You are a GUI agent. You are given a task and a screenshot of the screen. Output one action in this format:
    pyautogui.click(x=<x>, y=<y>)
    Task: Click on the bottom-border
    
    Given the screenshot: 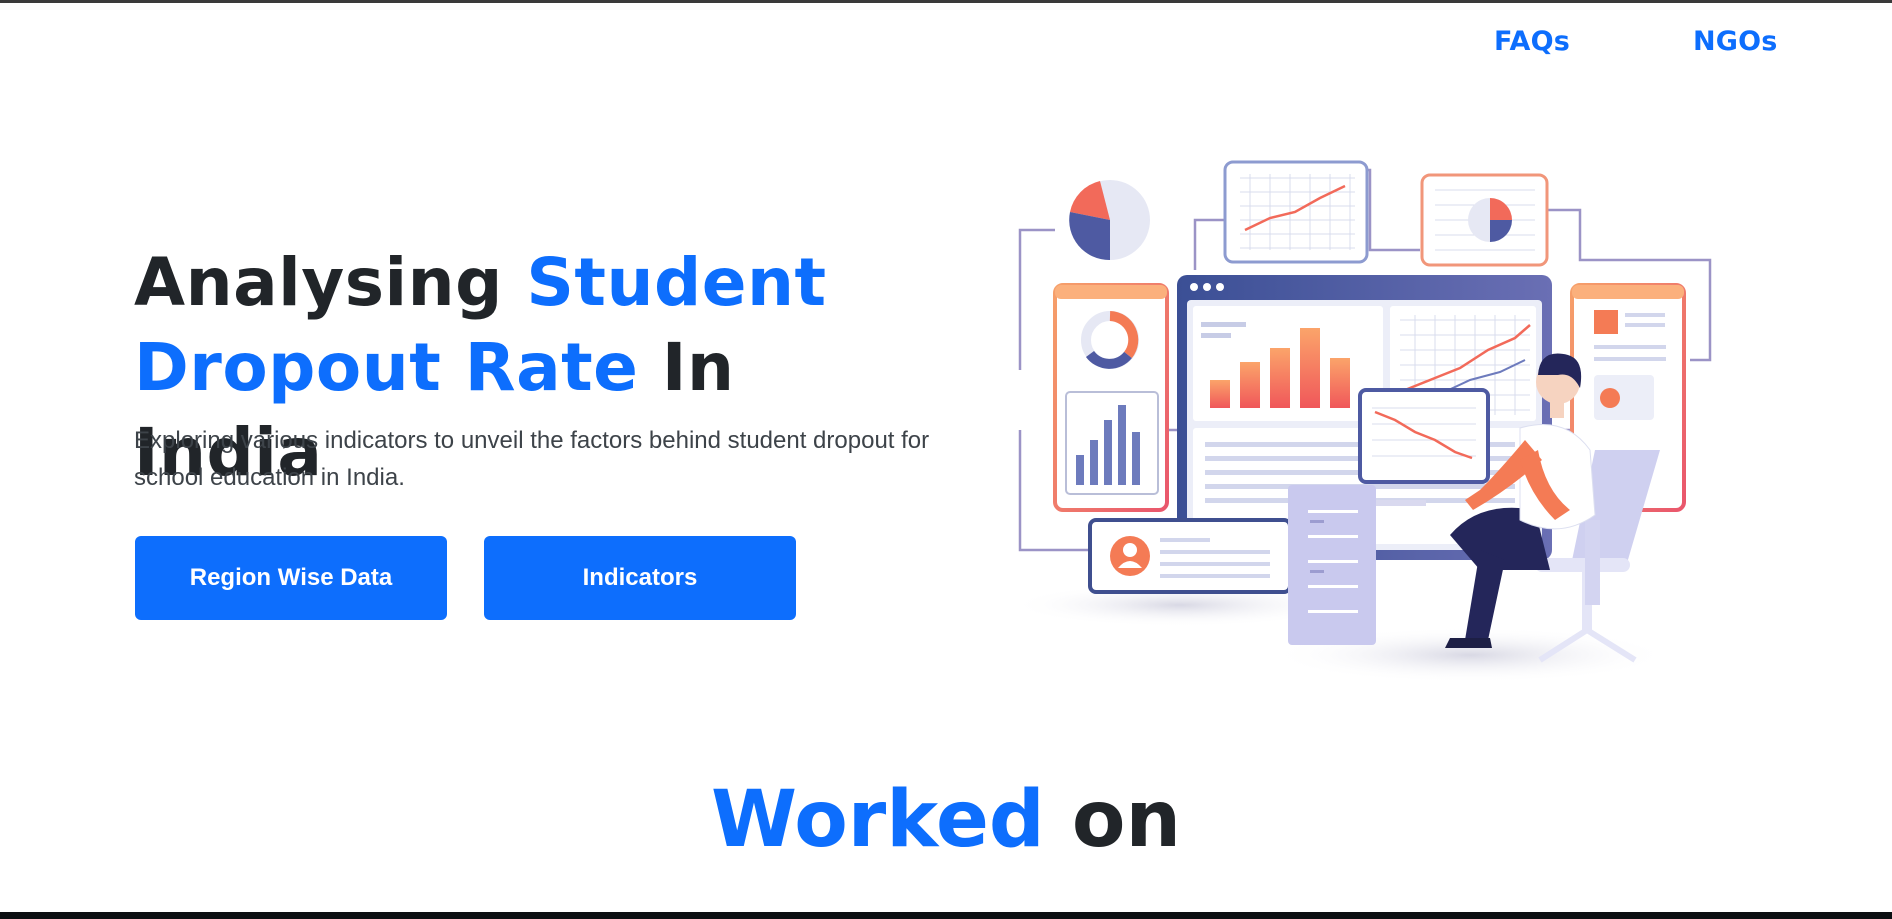 What is the action you would take?
    pyautogui.click(x=946, y=915)
    